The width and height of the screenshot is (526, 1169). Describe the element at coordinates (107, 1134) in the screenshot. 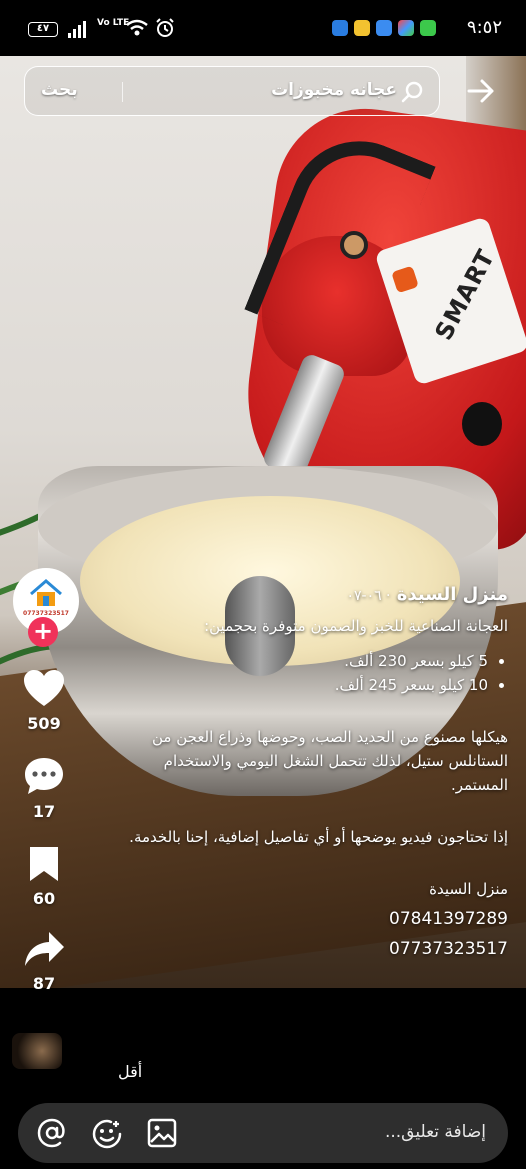

I see `emoji-icon` at that location.